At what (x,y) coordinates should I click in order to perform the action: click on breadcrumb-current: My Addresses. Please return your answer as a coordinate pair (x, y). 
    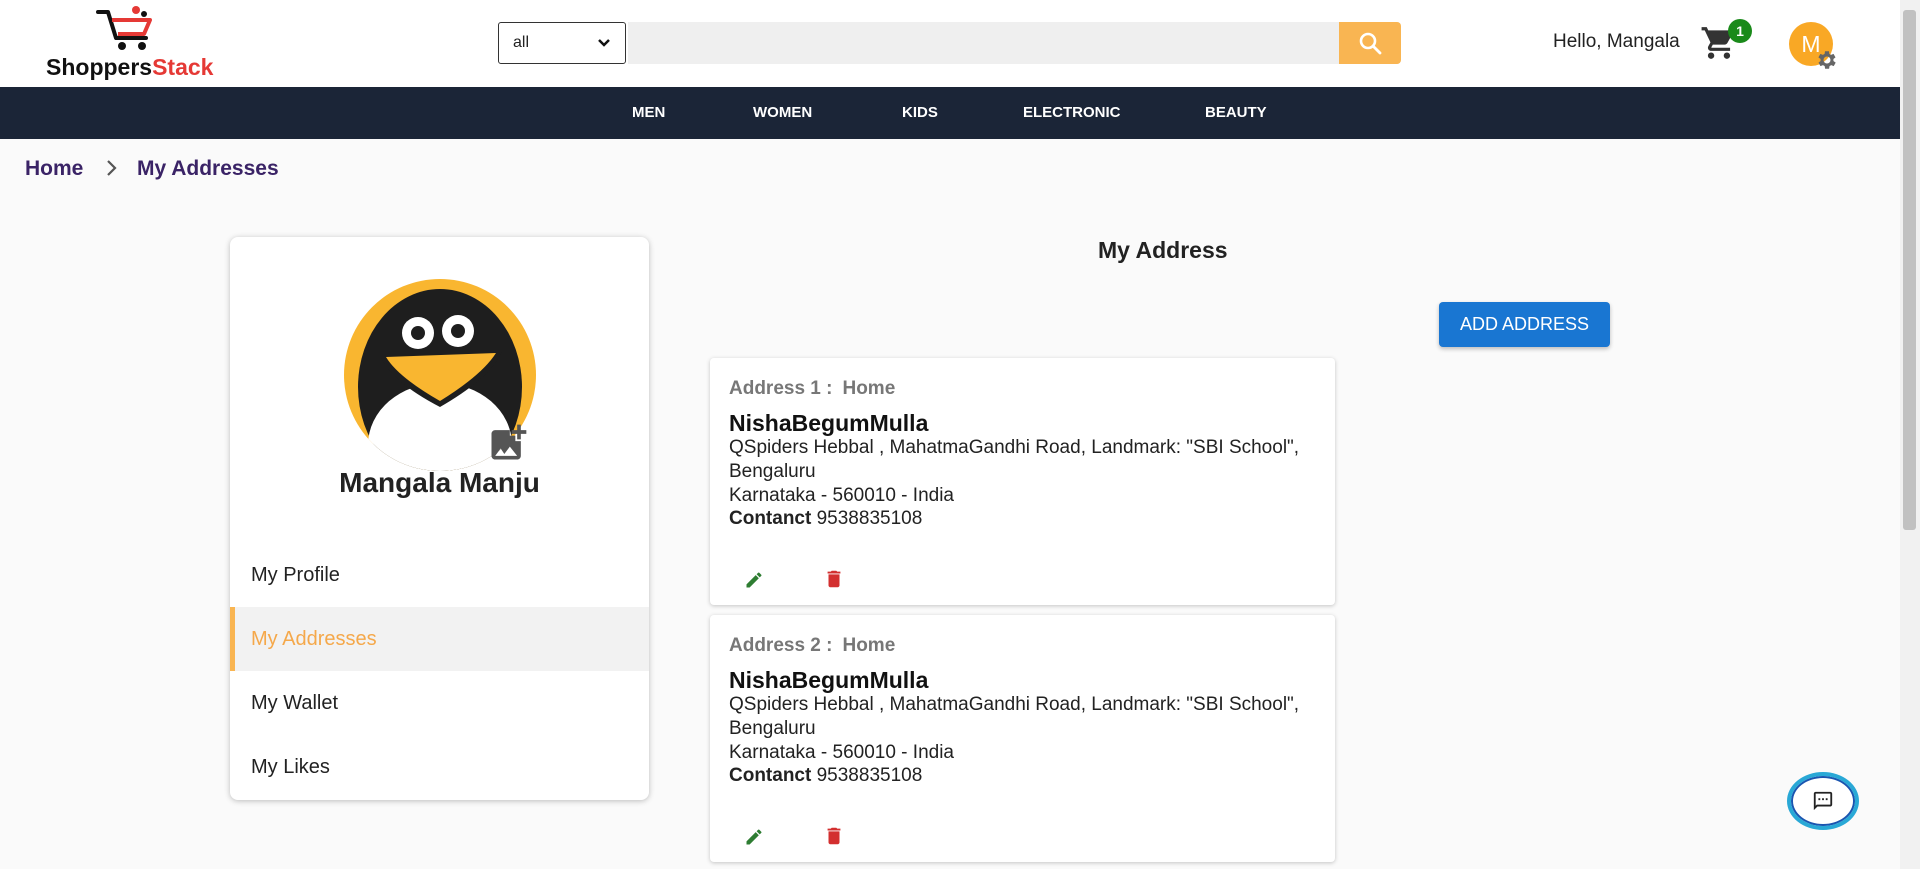
    Looking at the image, I should click on (208, 168).